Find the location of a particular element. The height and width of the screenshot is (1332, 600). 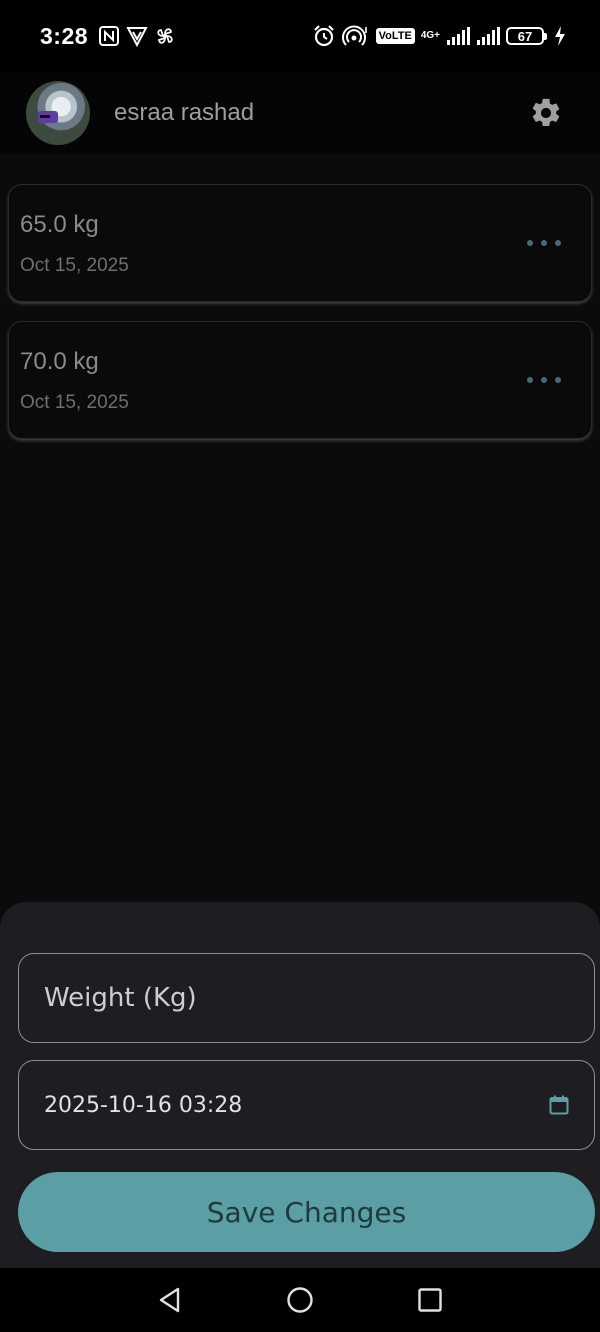

back-button is located at coordinates (170, 1300).